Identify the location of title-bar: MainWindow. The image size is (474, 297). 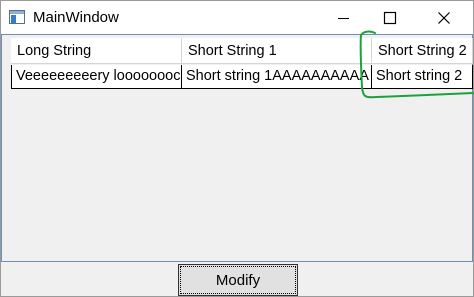
(237, 17).